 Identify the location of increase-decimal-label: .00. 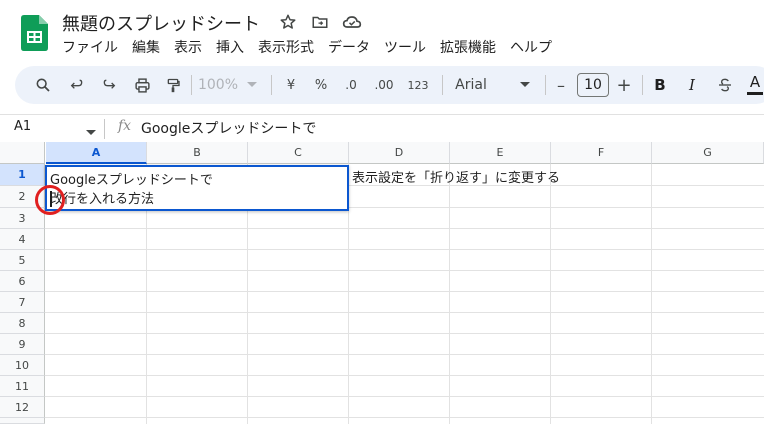
(384, 85).